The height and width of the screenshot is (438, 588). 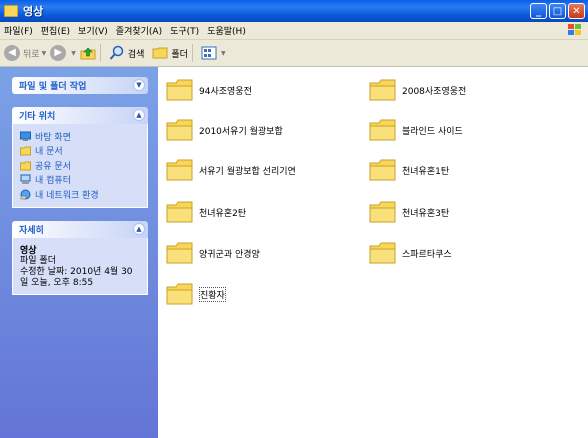 I want to click on folder-name: 2010서유기 월광보합, so click(x=241, y=131).